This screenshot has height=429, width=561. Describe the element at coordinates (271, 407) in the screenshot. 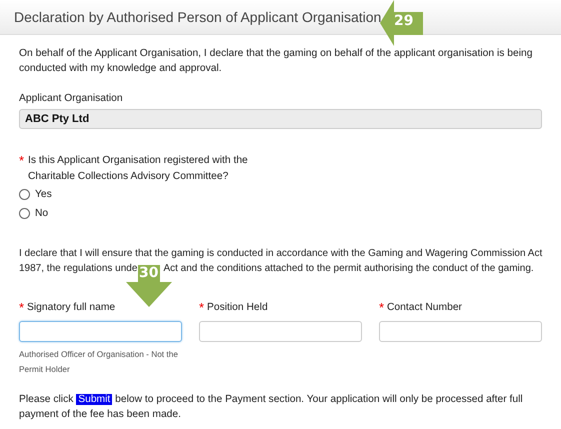

I see `submit-note: Please click Submit below to proceed to the Payment section. Your application will only be processed after full payment of the fee has been made.` at that location.